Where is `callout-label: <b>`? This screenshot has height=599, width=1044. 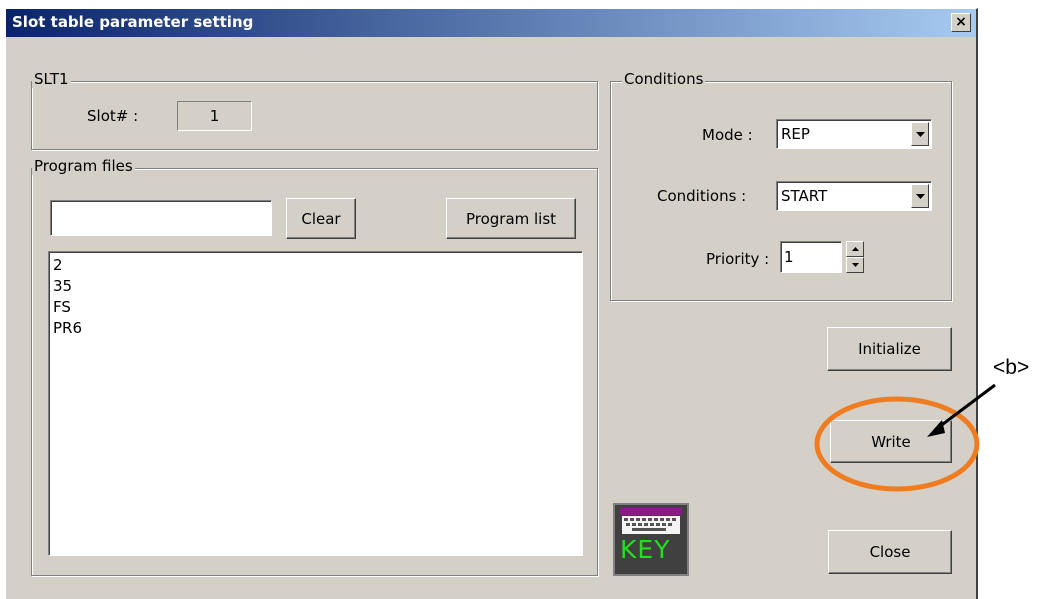
callout-label: <b> is located at coordinates (1011, 367).